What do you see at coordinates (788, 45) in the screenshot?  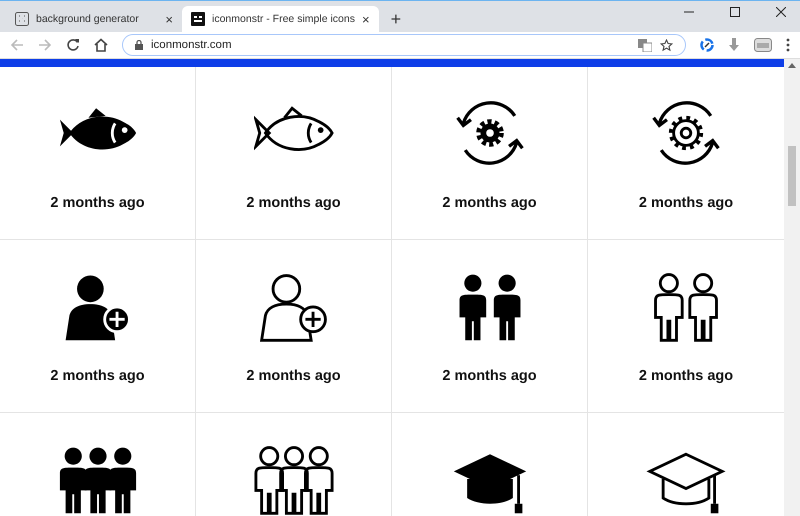 I see `menu-icon` at bounding box center [788, 45].